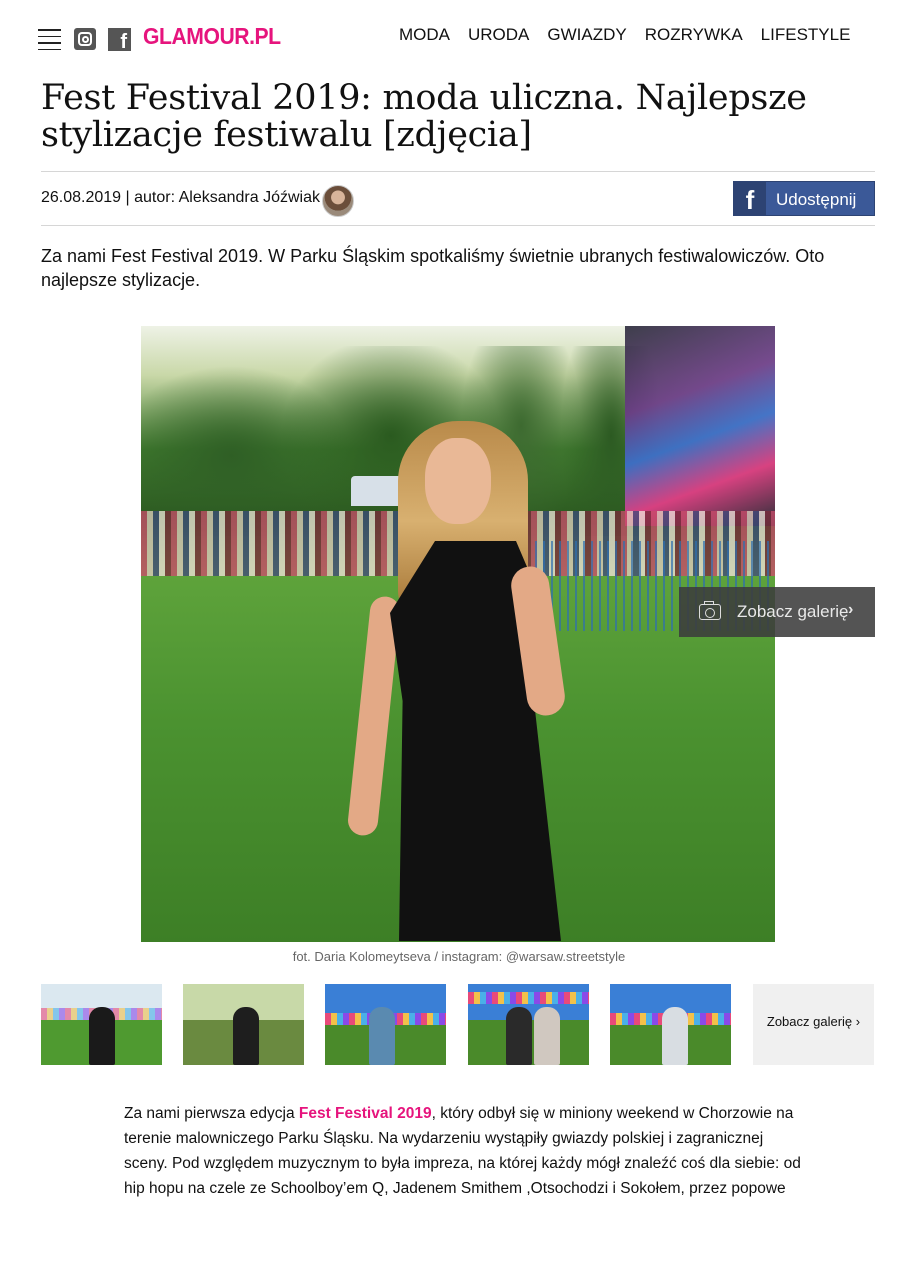 This screenshot has height=1280, width=918. I want to click on chevron-right-icon: ›, so click(851, 609).